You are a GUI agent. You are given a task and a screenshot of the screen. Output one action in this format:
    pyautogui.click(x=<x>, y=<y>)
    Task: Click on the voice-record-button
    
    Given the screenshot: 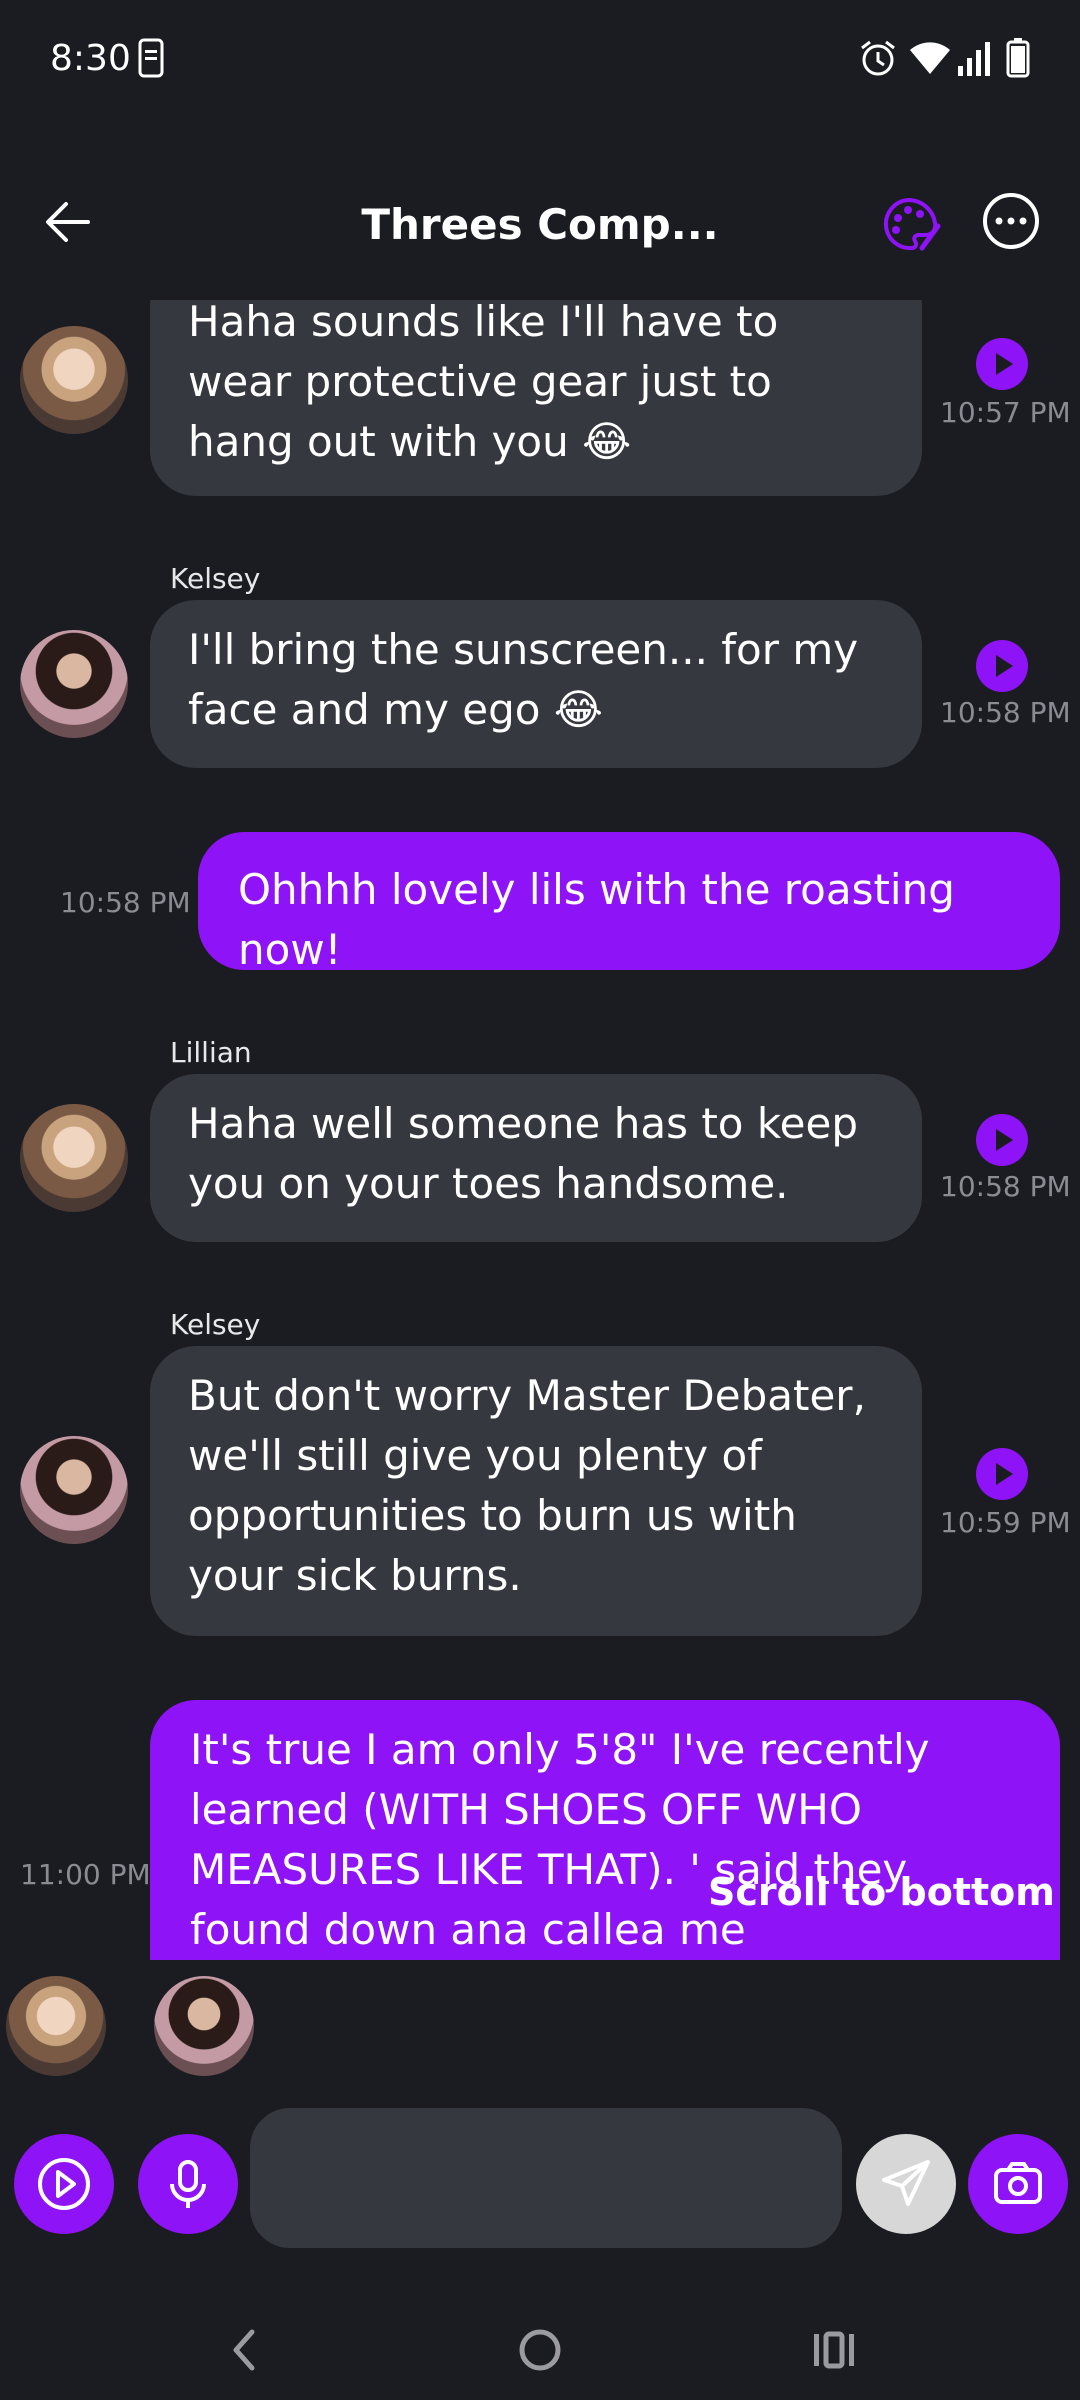 What is the action you would take?
    pyautogui.click(x=188, y=2184)
    